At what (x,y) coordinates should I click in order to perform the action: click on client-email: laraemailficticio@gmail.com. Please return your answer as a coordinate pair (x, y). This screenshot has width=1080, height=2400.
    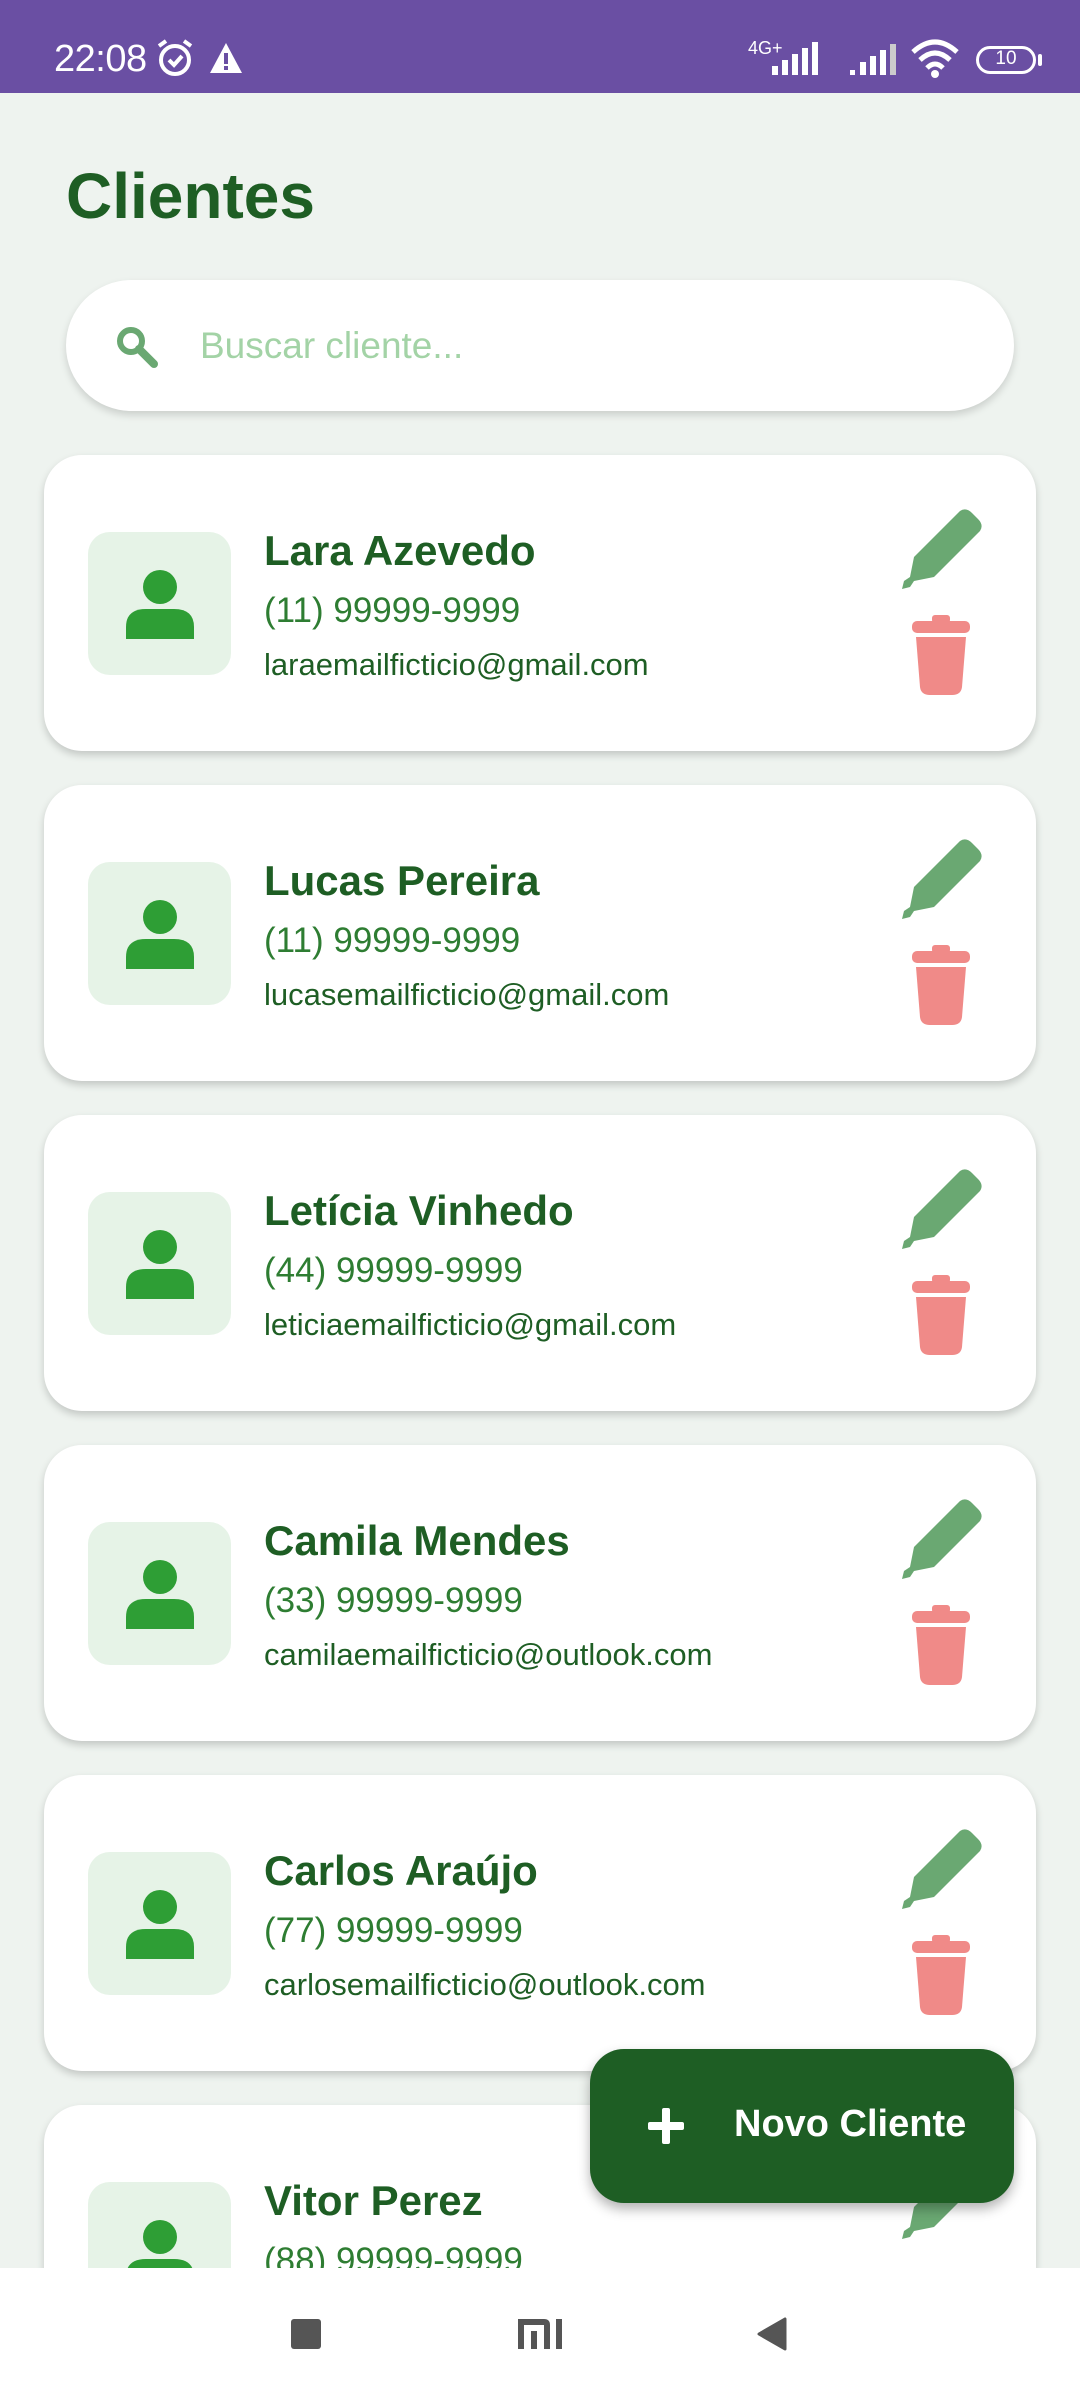
    Looking at the image, I should click on (456, 664).